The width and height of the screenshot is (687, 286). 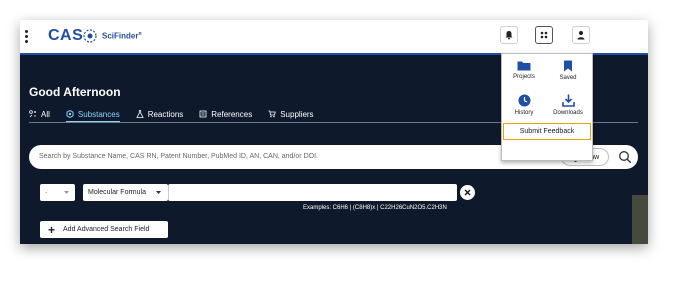 What do you see at coordinates (46, 193) in the screenshot?
I see `operator-value: -` at bounding box center [46, 193].